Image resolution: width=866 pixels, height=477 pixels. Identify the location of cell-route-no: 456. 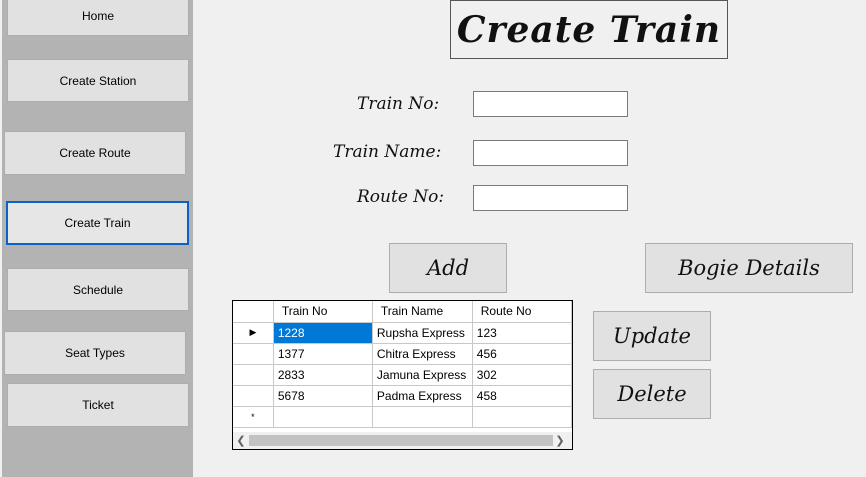
(522, 354).